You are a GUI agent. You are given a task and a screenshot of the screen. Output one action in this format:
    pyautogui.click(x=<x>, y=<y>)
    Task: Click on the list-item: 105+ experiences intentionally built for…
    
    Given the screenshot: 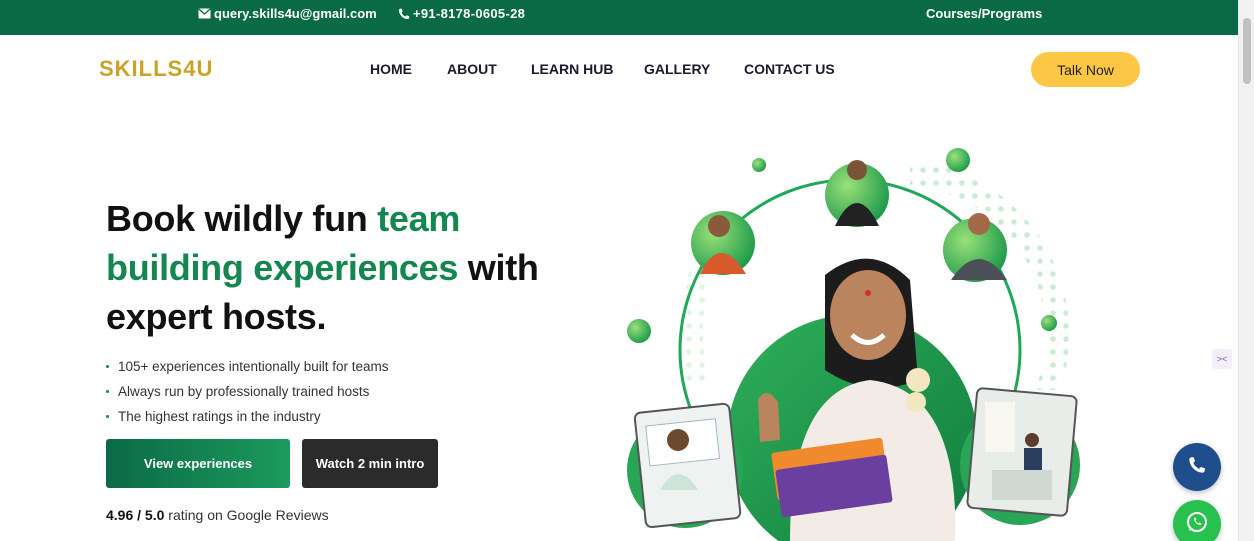 What is the action you would take?
    pyautogui.click(x=247, y=366)
    